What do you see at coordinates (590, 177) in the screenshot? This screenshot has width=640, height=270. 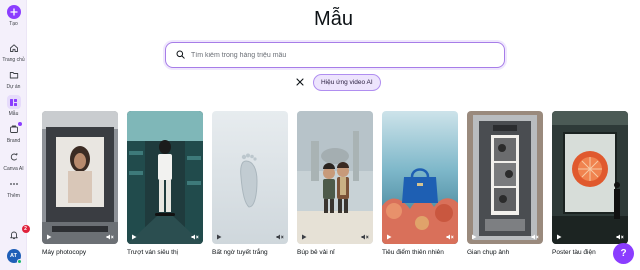 I see `template-thumbnail-subway-poster` at bounding box center [590, 177].